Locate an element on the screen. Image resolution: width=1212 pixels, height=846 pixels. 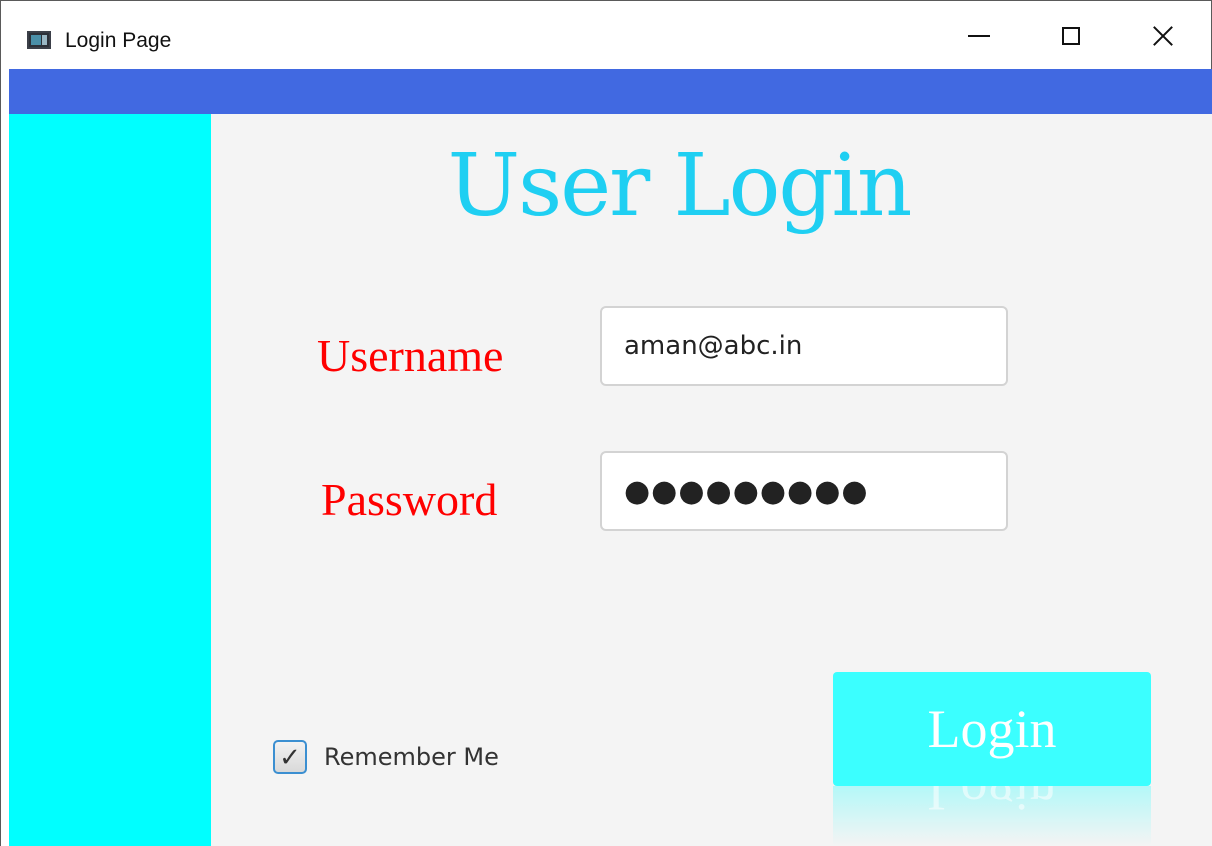
title-bar: Login Page is located at coordinates (606, 35).